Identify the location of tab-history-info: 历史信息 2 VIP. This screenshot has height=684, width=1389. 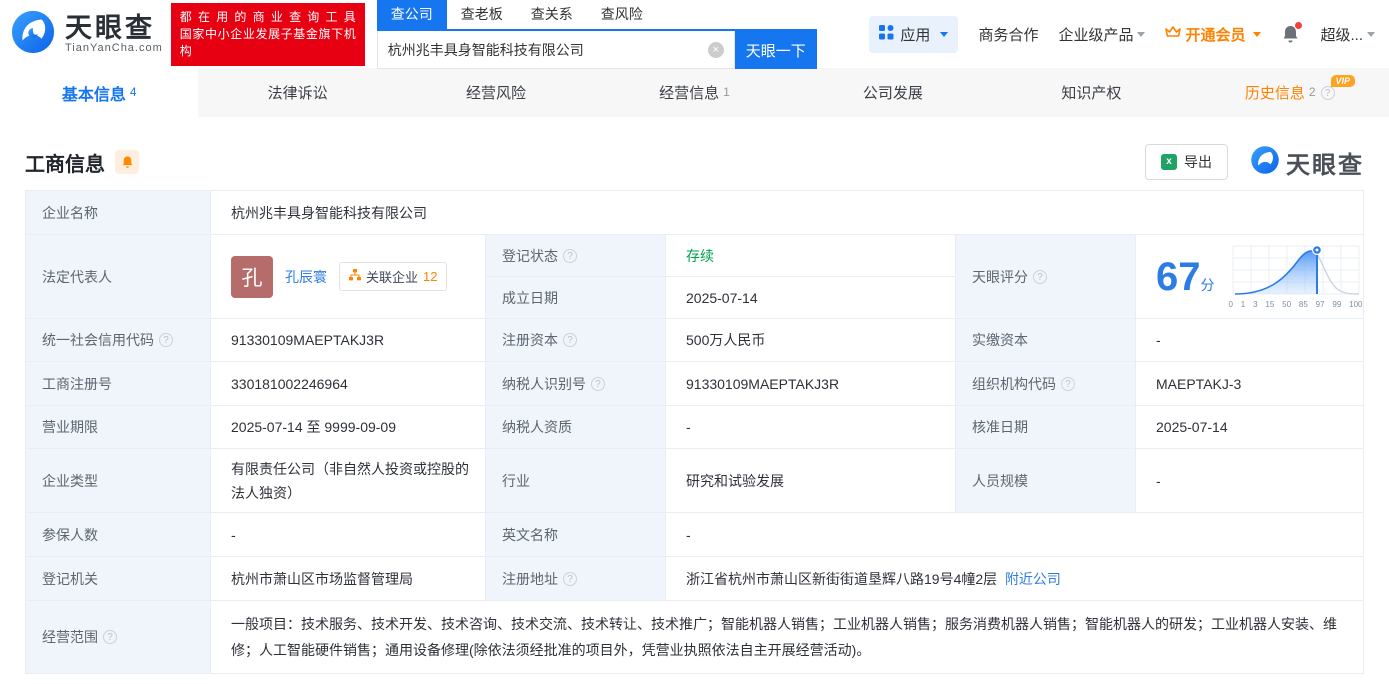
(1290, 92).